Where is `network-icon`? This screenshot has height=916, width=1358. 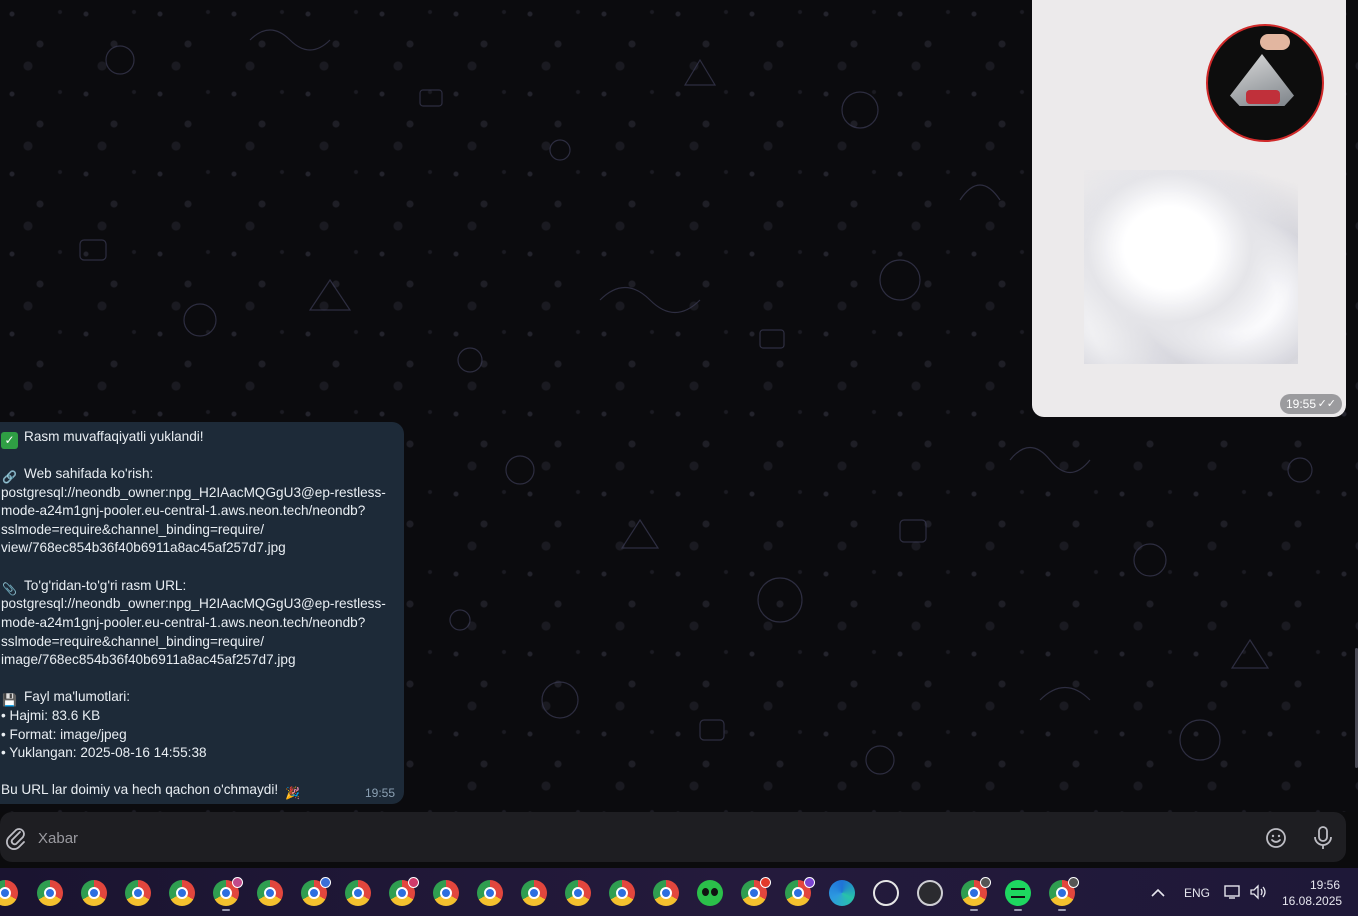
network-icon is located at coordinates (1233, 892).